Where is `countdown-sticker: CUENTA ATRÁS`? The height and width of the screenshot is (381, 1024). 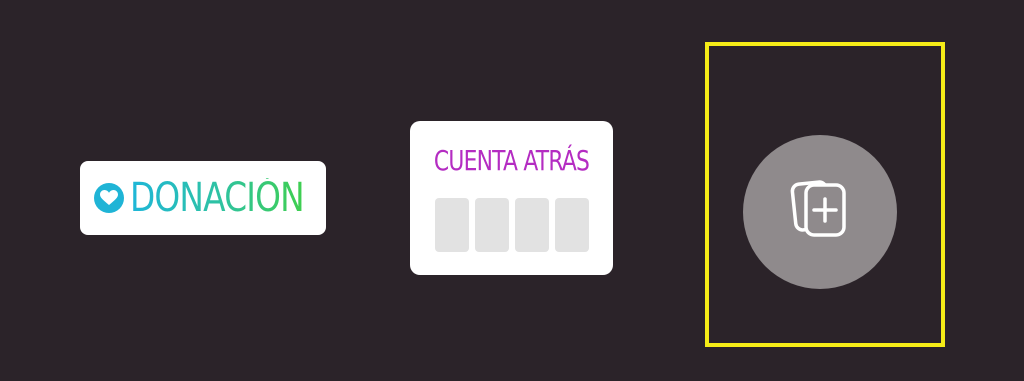
countdown-sticker: CUENTA ATRÁS is located at coordinates (511, 198).